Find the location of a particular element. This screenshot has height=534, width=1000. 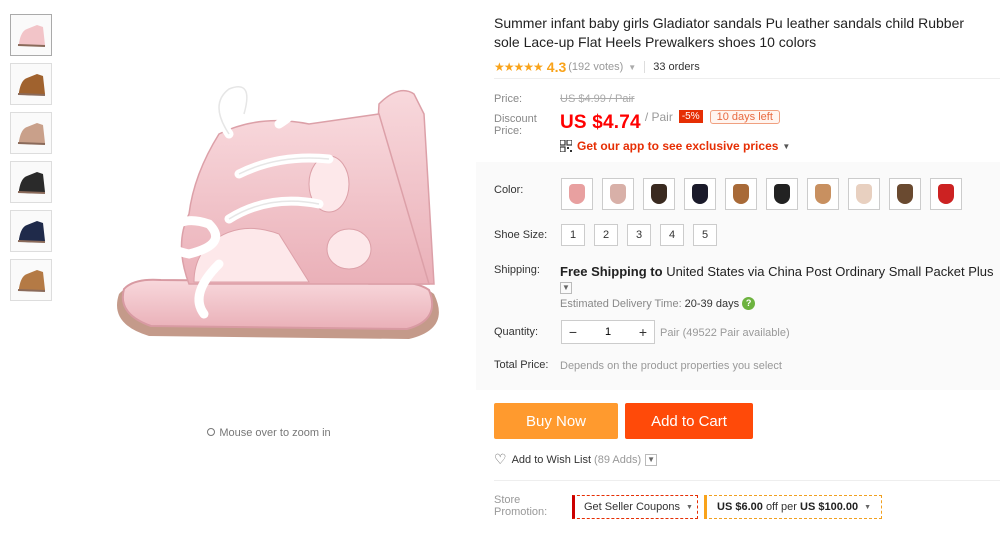

increment-button: + is located at coordinates (643, 332).